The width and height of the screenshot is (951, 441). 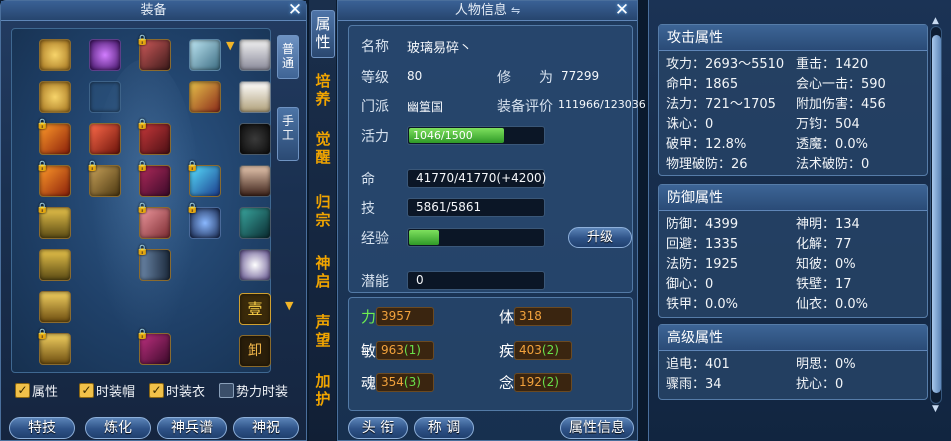 What do you see at coordinates (192, 428) in the screenshot?
I see `weapon-atlas-button: 神兵谱` at bounding box center [192, 428].